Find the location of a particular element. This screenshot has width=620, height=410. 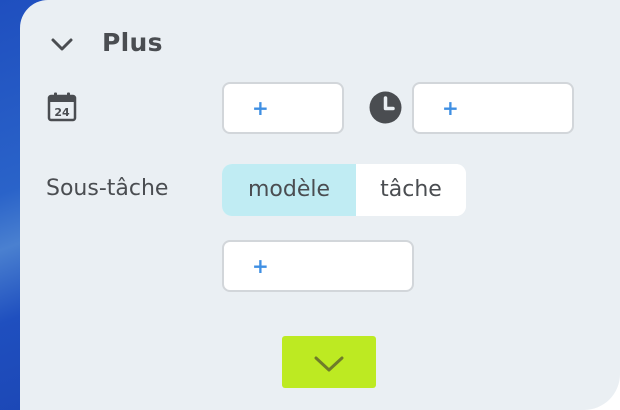

subtask-field: + is located at coordinates (318, 266).